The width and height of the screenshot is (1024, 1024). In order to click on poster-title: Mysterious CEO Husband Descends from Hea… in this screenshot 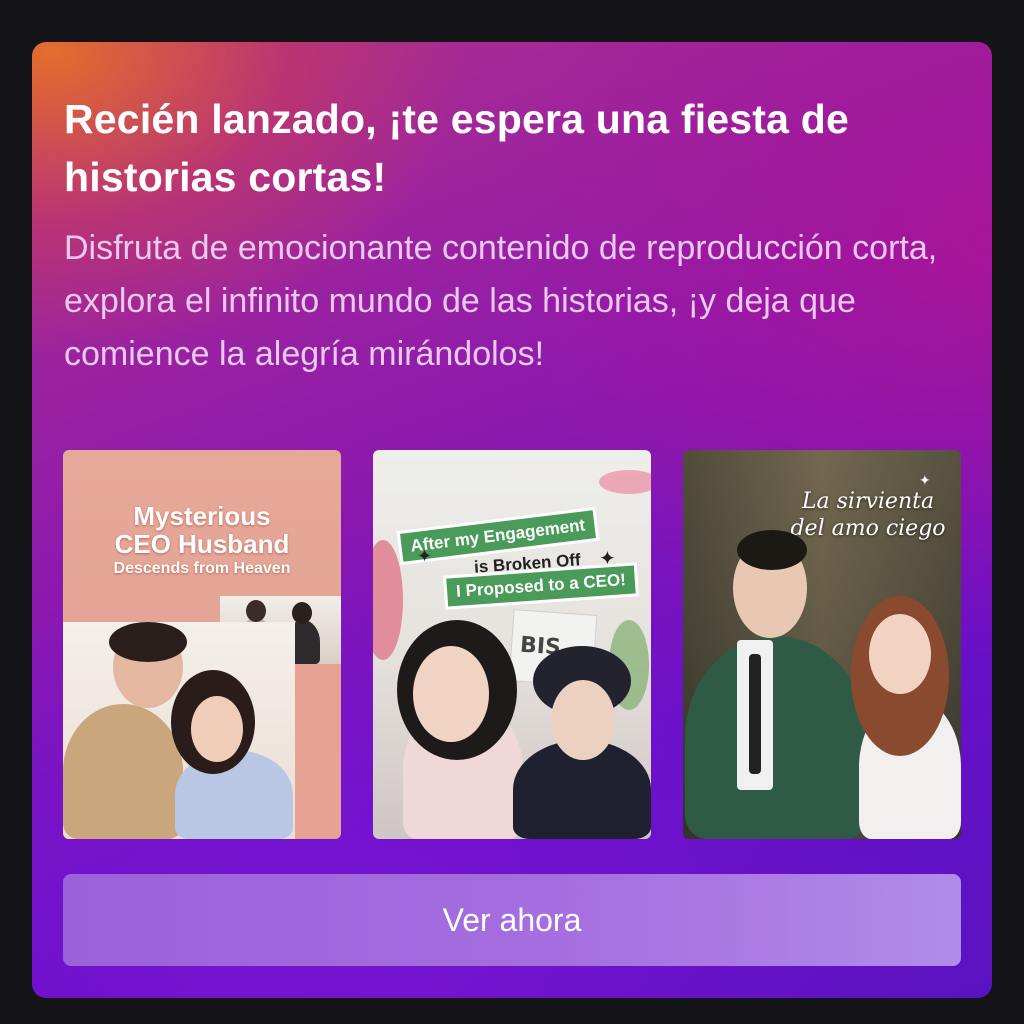, I will do `click(202, 541)`.